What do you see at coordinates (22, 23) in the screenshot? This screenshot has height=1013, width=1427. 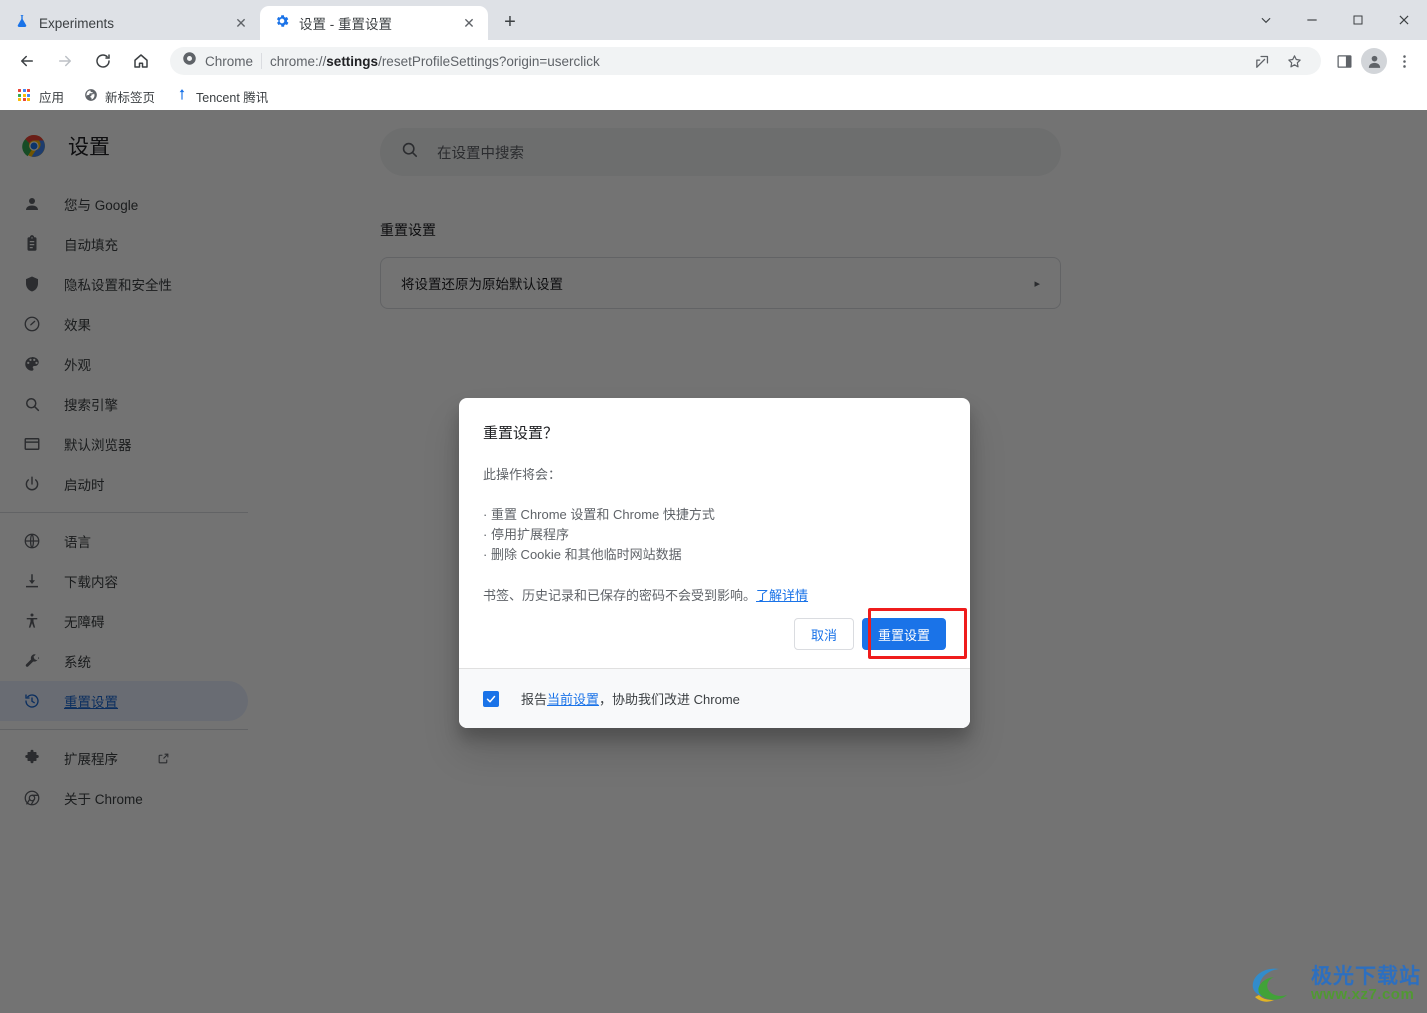 I see `flask-icon` at bounding box center [22, 23].